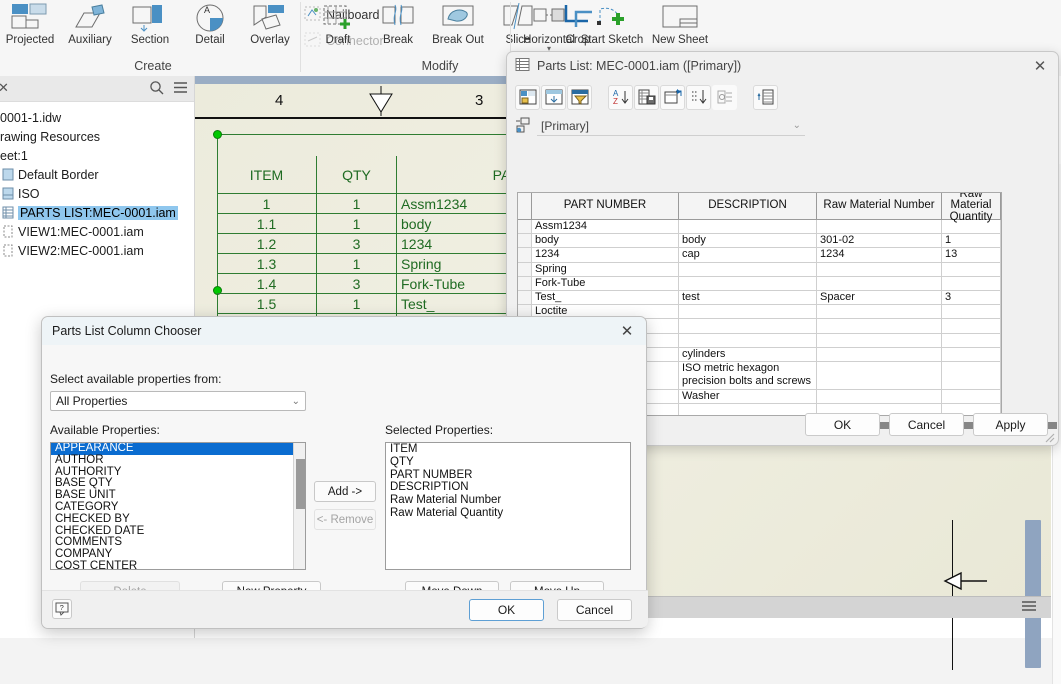 The image size is (1061, 684). Describe the element at coordinates (605, 269) in the screenshot. I see `cell-part-number: Spring` at that location.